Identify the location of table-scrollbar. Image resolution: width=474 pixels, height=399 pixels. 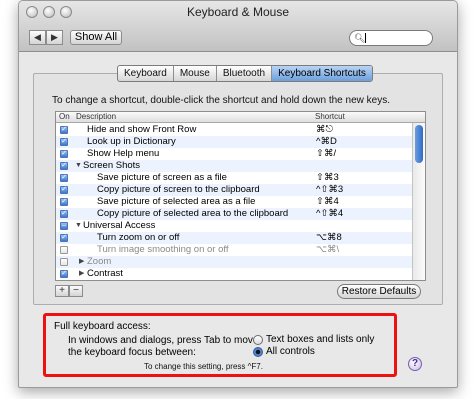
(418, 201).